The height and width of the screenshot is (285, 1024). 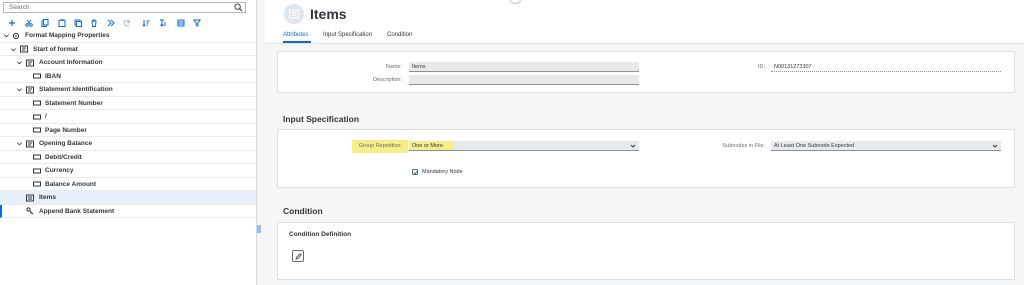 I want to click on condition-card, so click(x=646, y=251).